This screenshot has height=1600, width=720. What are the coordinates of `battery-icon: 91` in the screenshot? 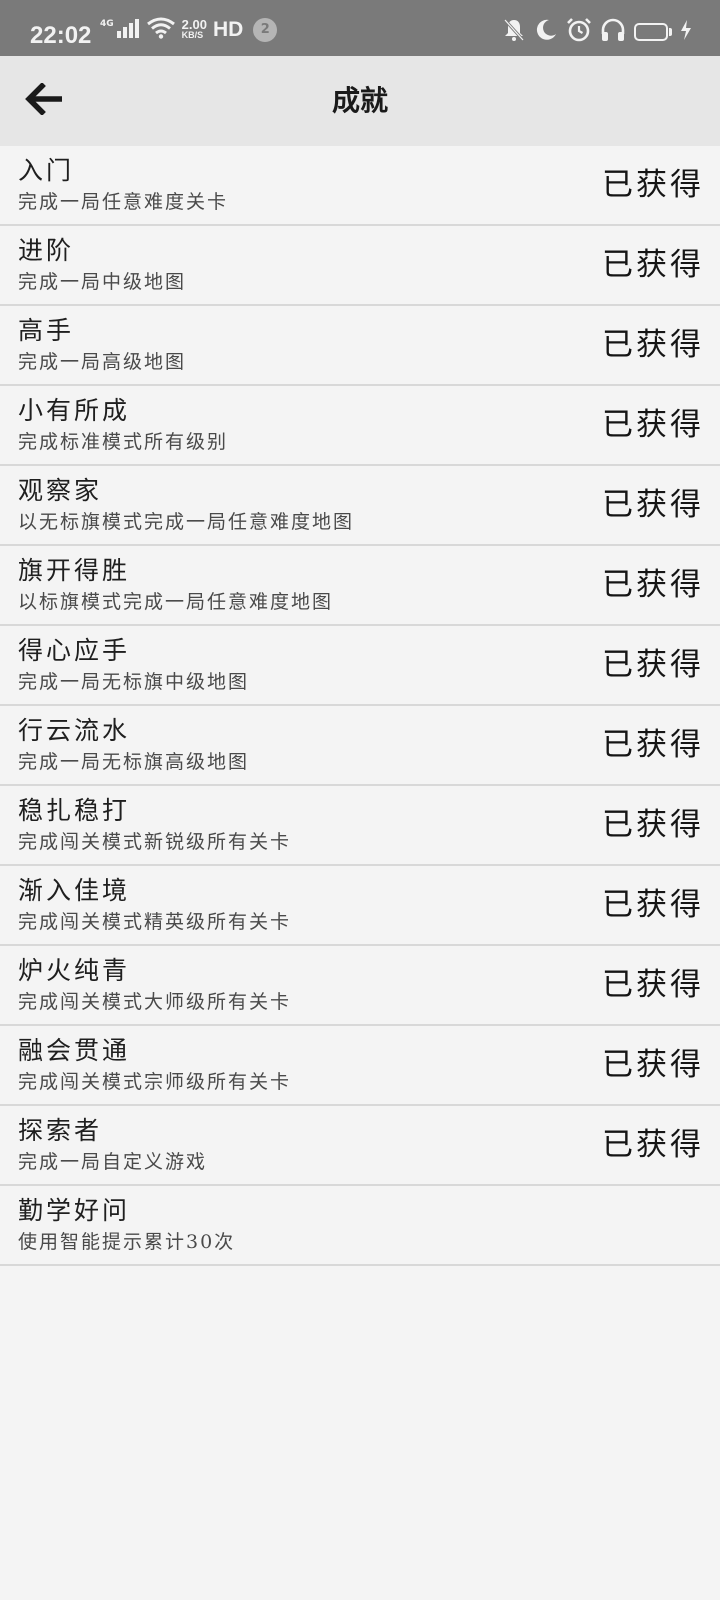 It's located at (651, 32).